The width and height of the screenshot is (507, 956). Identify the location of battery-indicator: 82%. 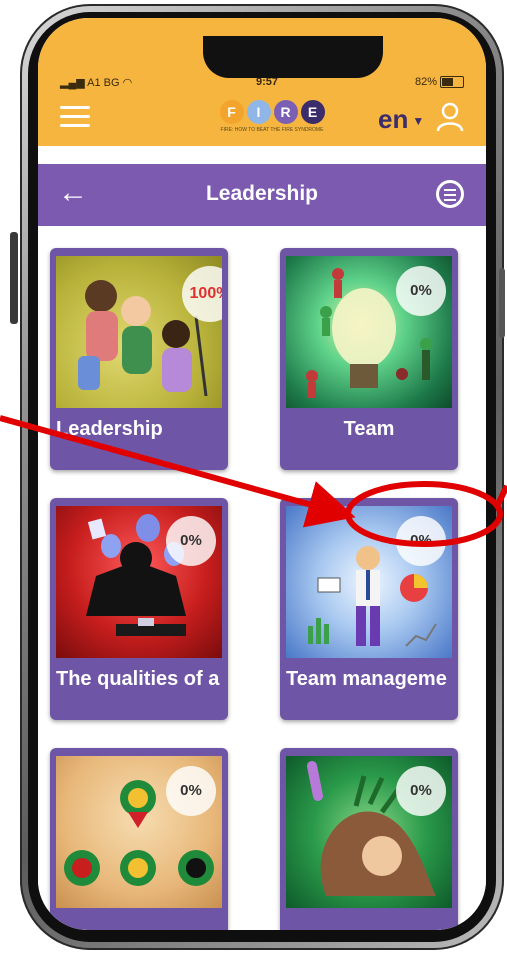
(439, 82).